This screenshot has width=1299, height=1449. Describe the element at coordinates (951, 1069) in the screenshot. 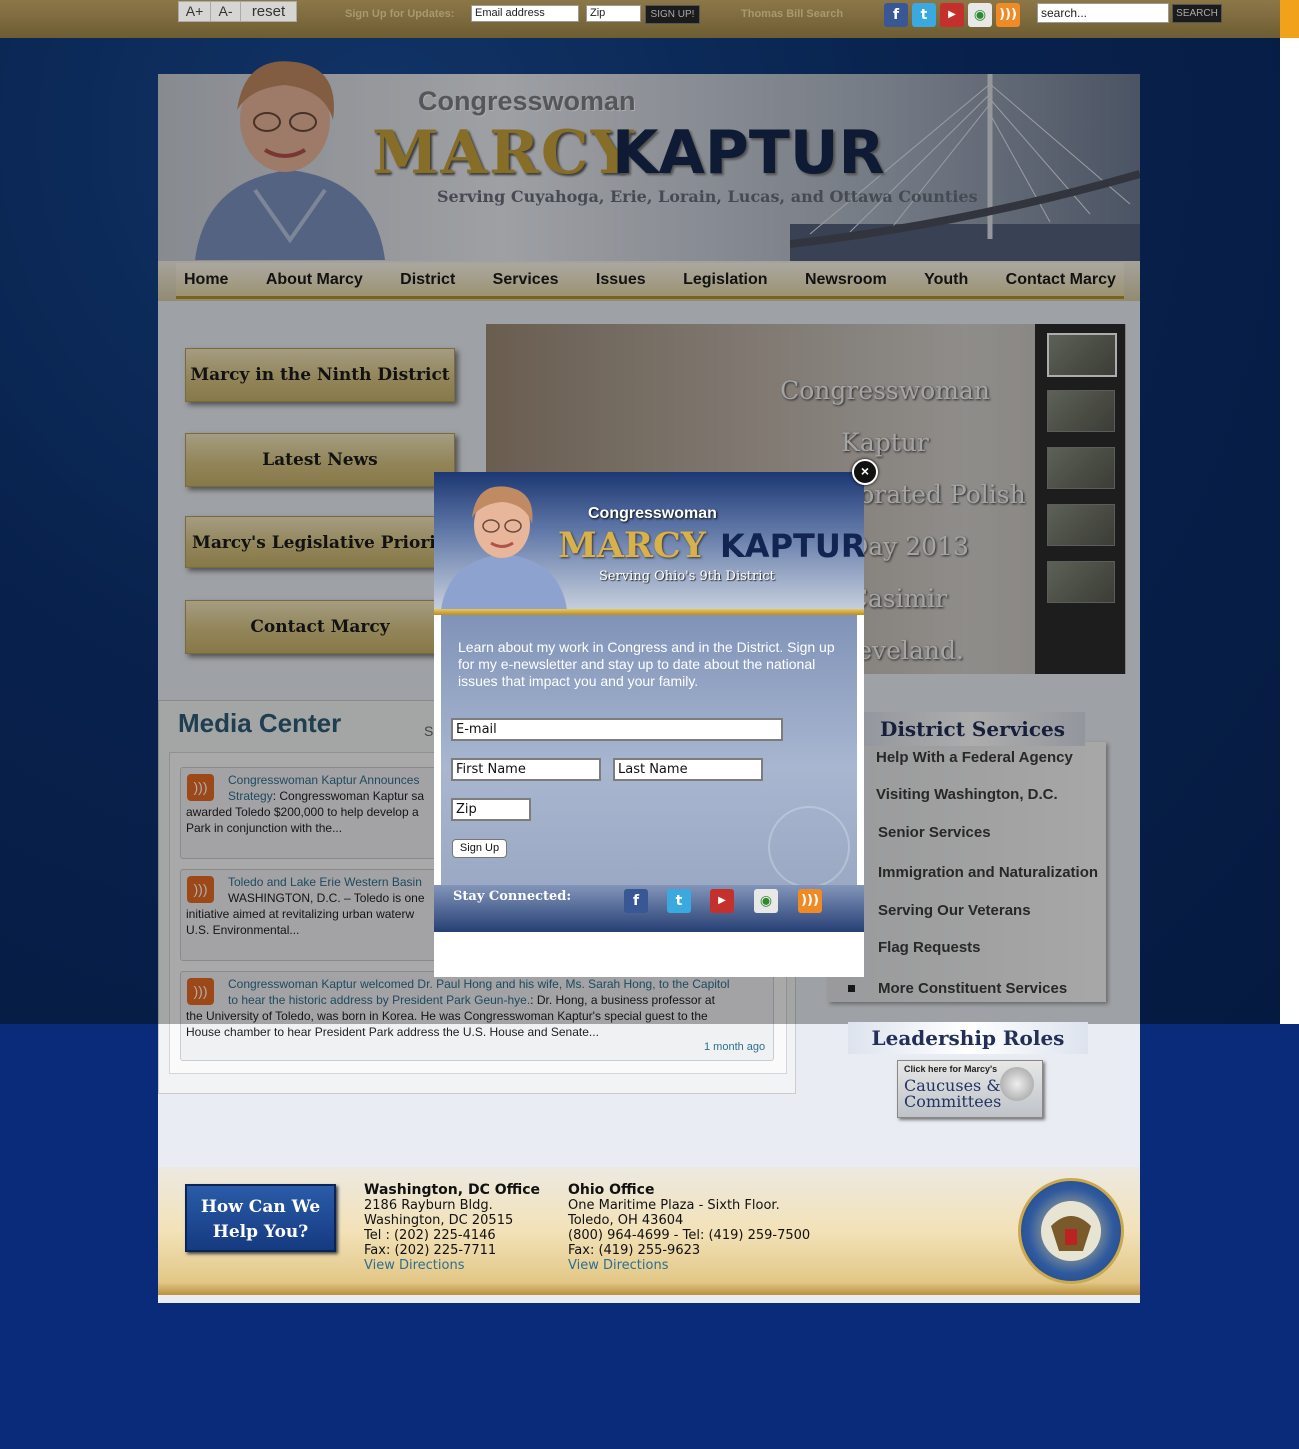

I see `caucus-small-label: Click here for Marcy's` at that location.